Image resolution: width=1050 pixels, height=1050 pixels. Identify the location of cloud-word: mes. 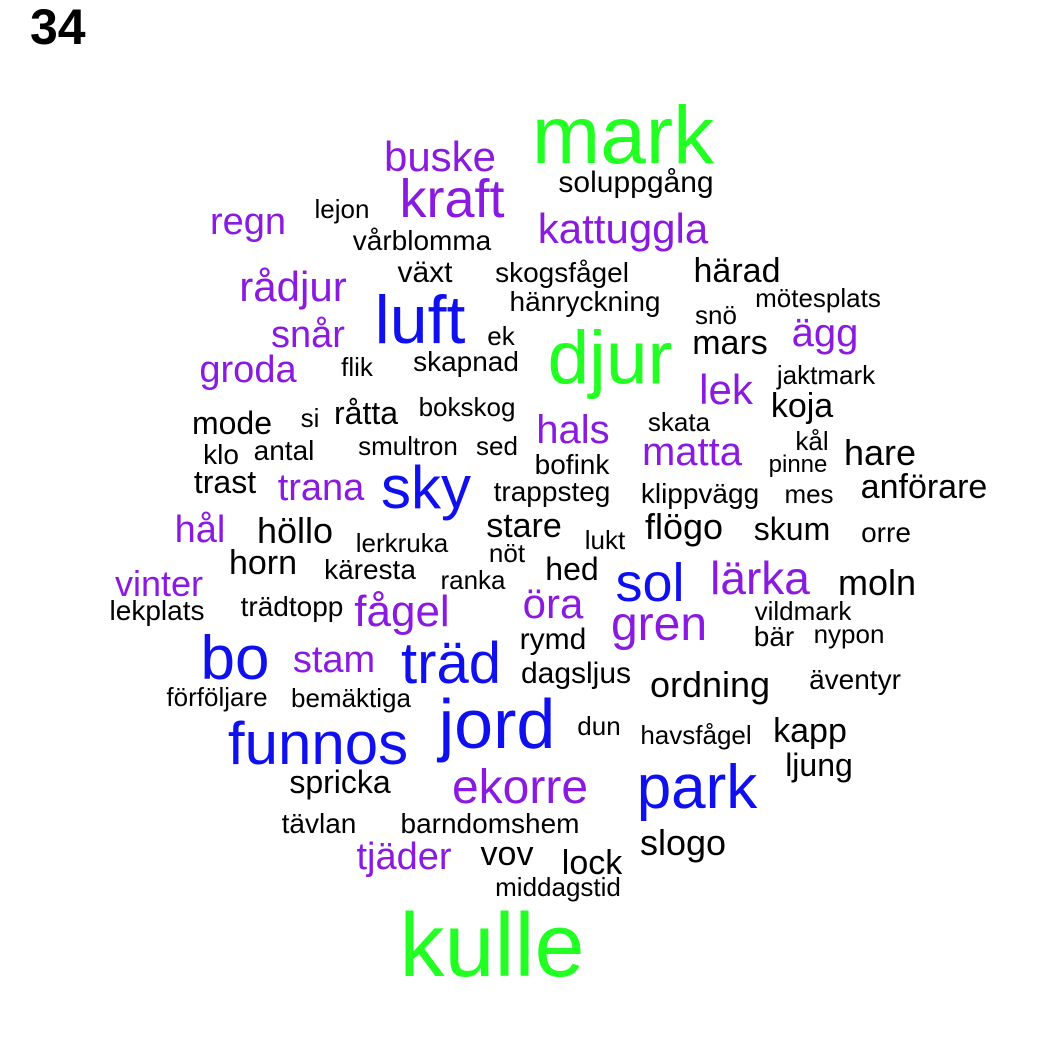
(809, 494).